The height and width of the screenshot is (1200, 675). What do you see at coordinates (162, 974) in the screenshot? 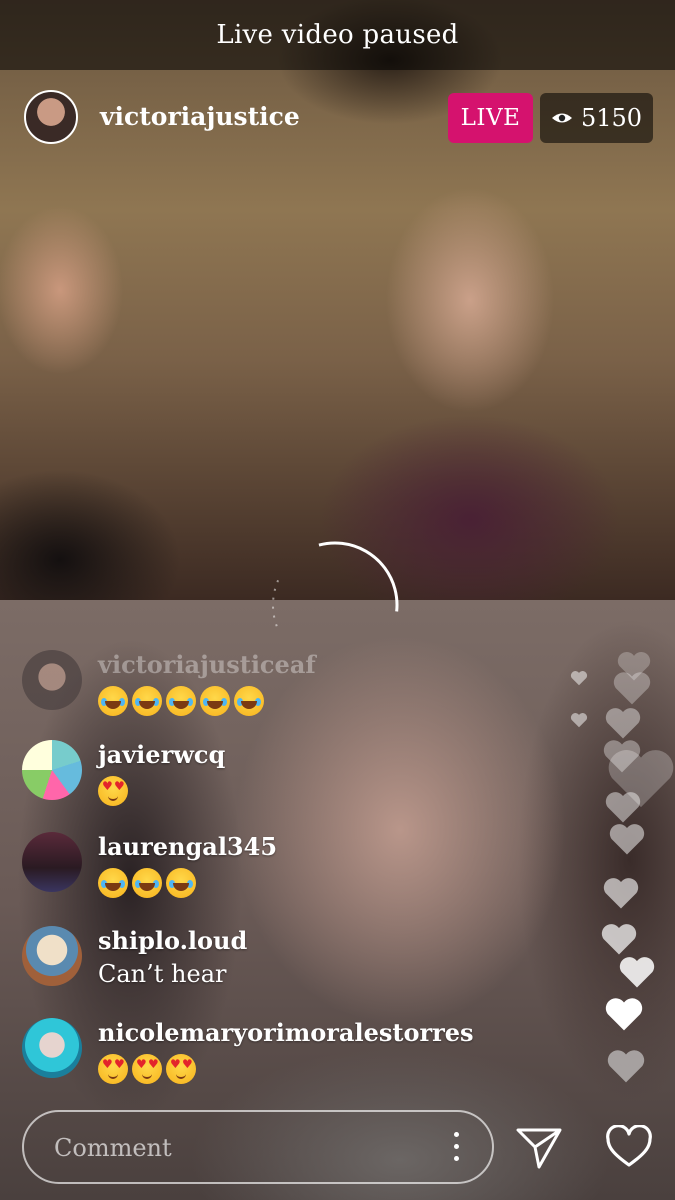
I see `comment-text: Can’t hear` at bounding box center [162, 974].